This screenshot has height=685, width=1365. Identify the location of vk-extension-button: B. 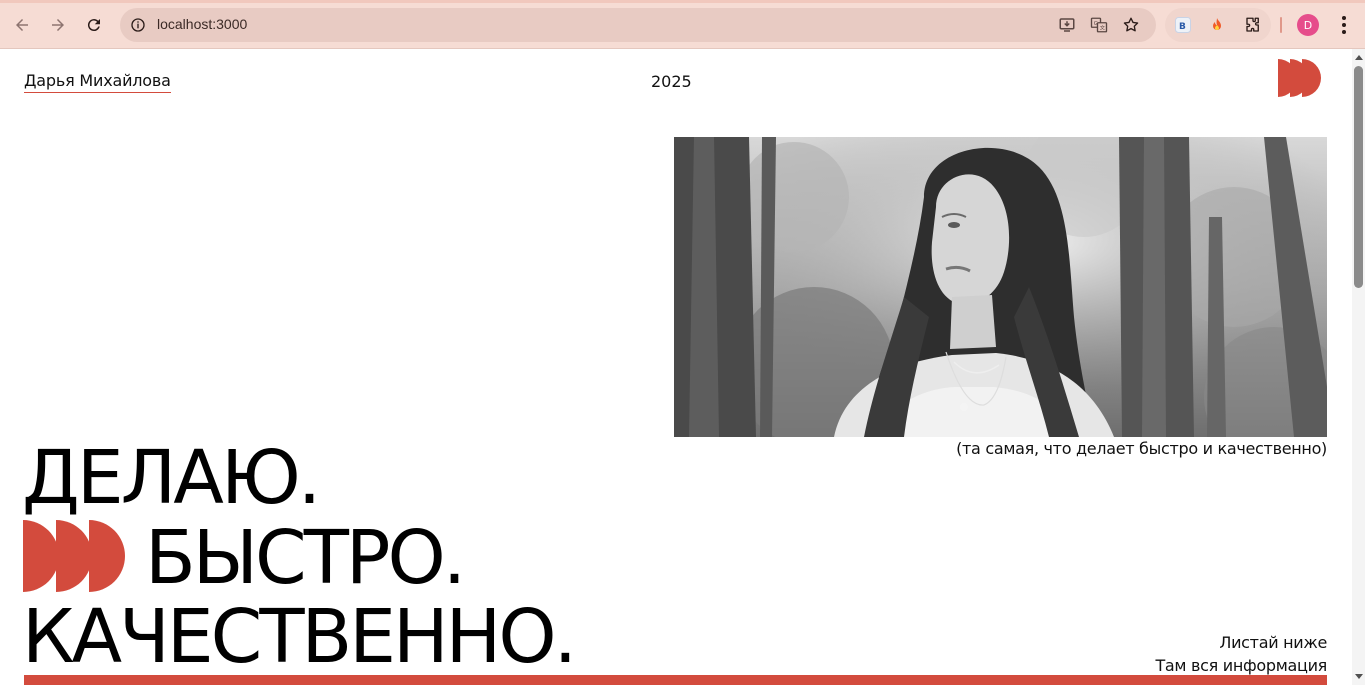
(1183, 25).